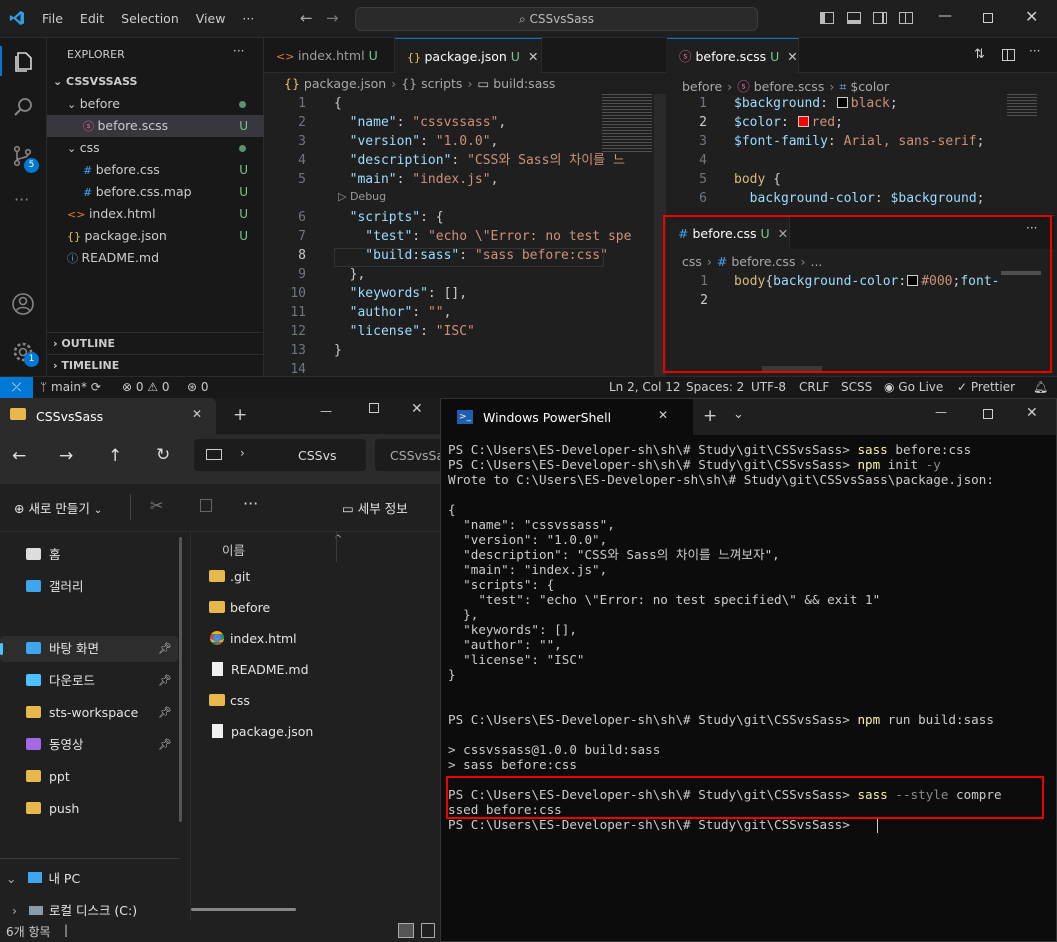 The width and height of the screenshot is (1057, 942). I want to click on breadcrumb-item-0: before, so click(702, 86).